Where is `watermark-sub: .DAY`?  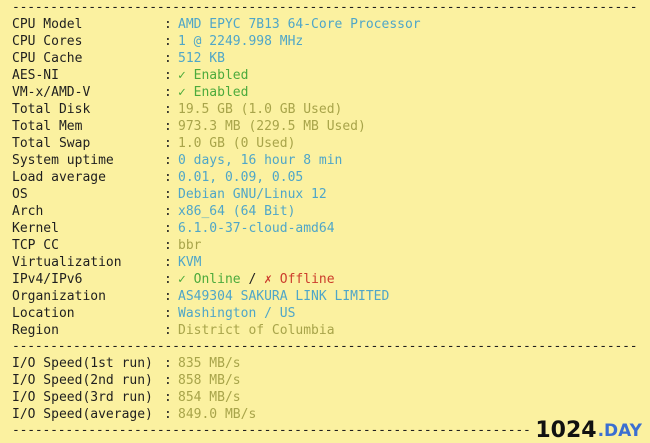
watermark-sub: .DAY is located at coordinates (619, 431).